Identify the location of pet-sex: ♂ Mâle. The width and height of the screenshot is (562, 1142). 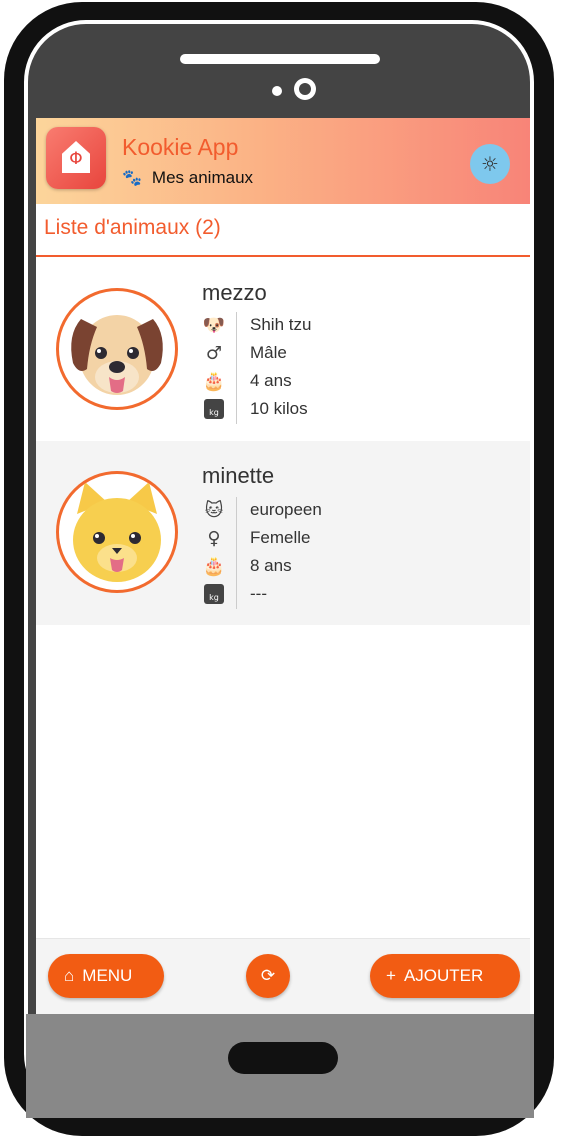
(282, 354).